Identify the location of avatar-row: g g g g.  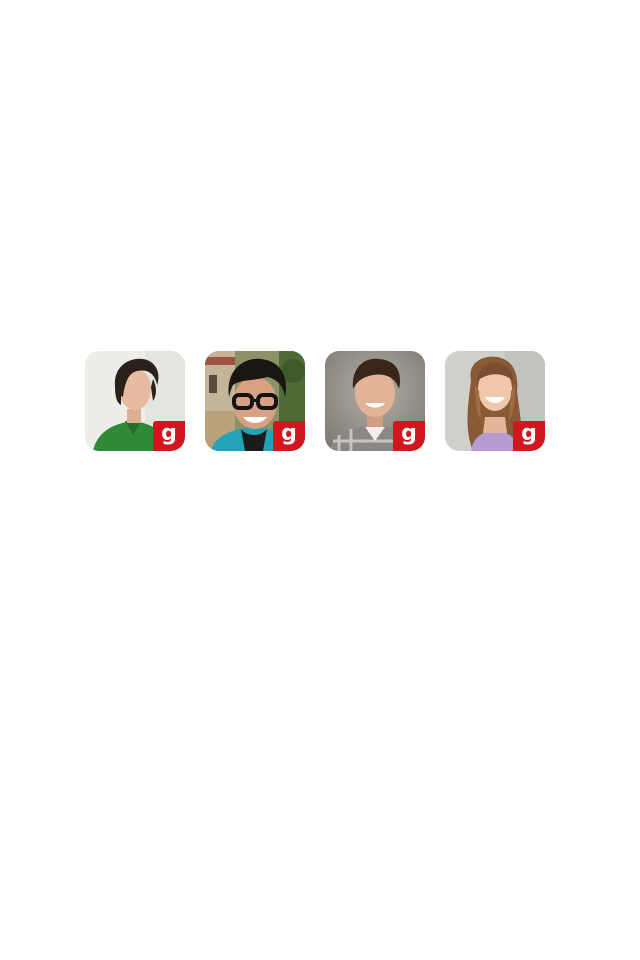
(315, 401).